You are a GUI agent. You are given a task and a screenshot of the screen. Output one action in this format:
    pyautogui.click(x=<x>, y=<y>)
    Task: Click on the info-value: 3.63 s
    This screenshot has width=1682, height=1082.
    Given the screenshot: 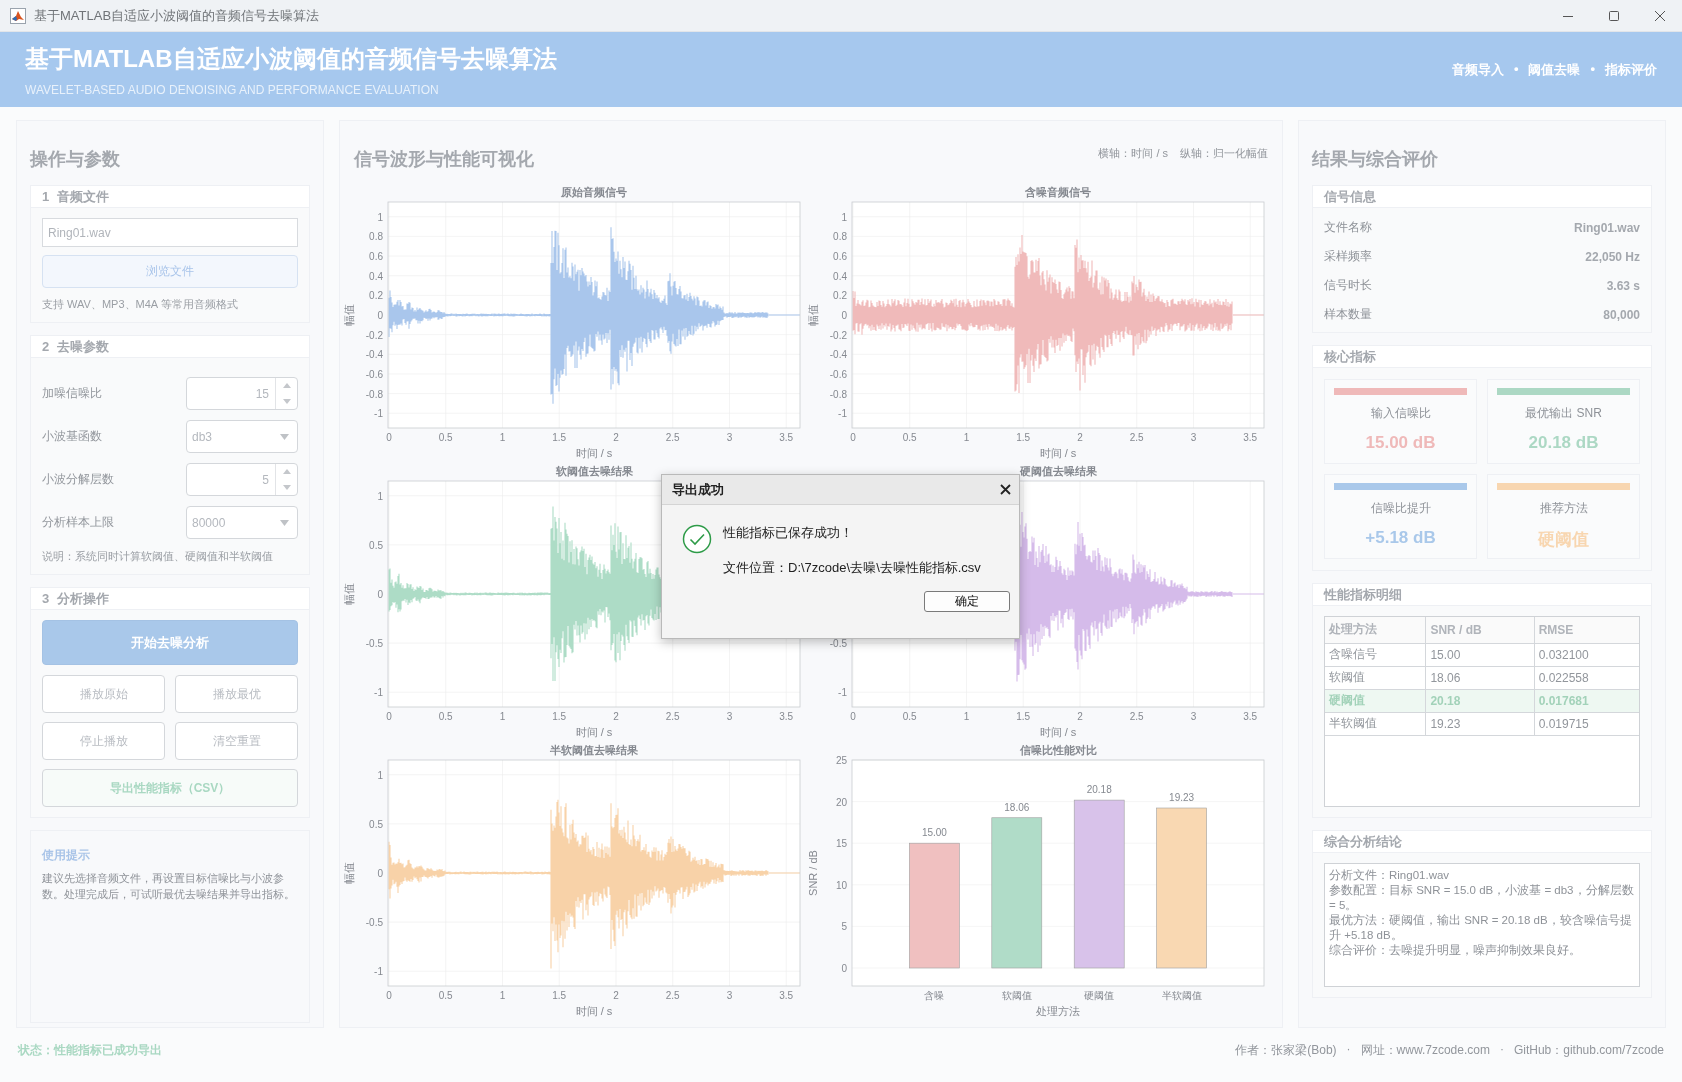 What is the action you would take?
    pyautogui.click(x=1623, y=285)
    